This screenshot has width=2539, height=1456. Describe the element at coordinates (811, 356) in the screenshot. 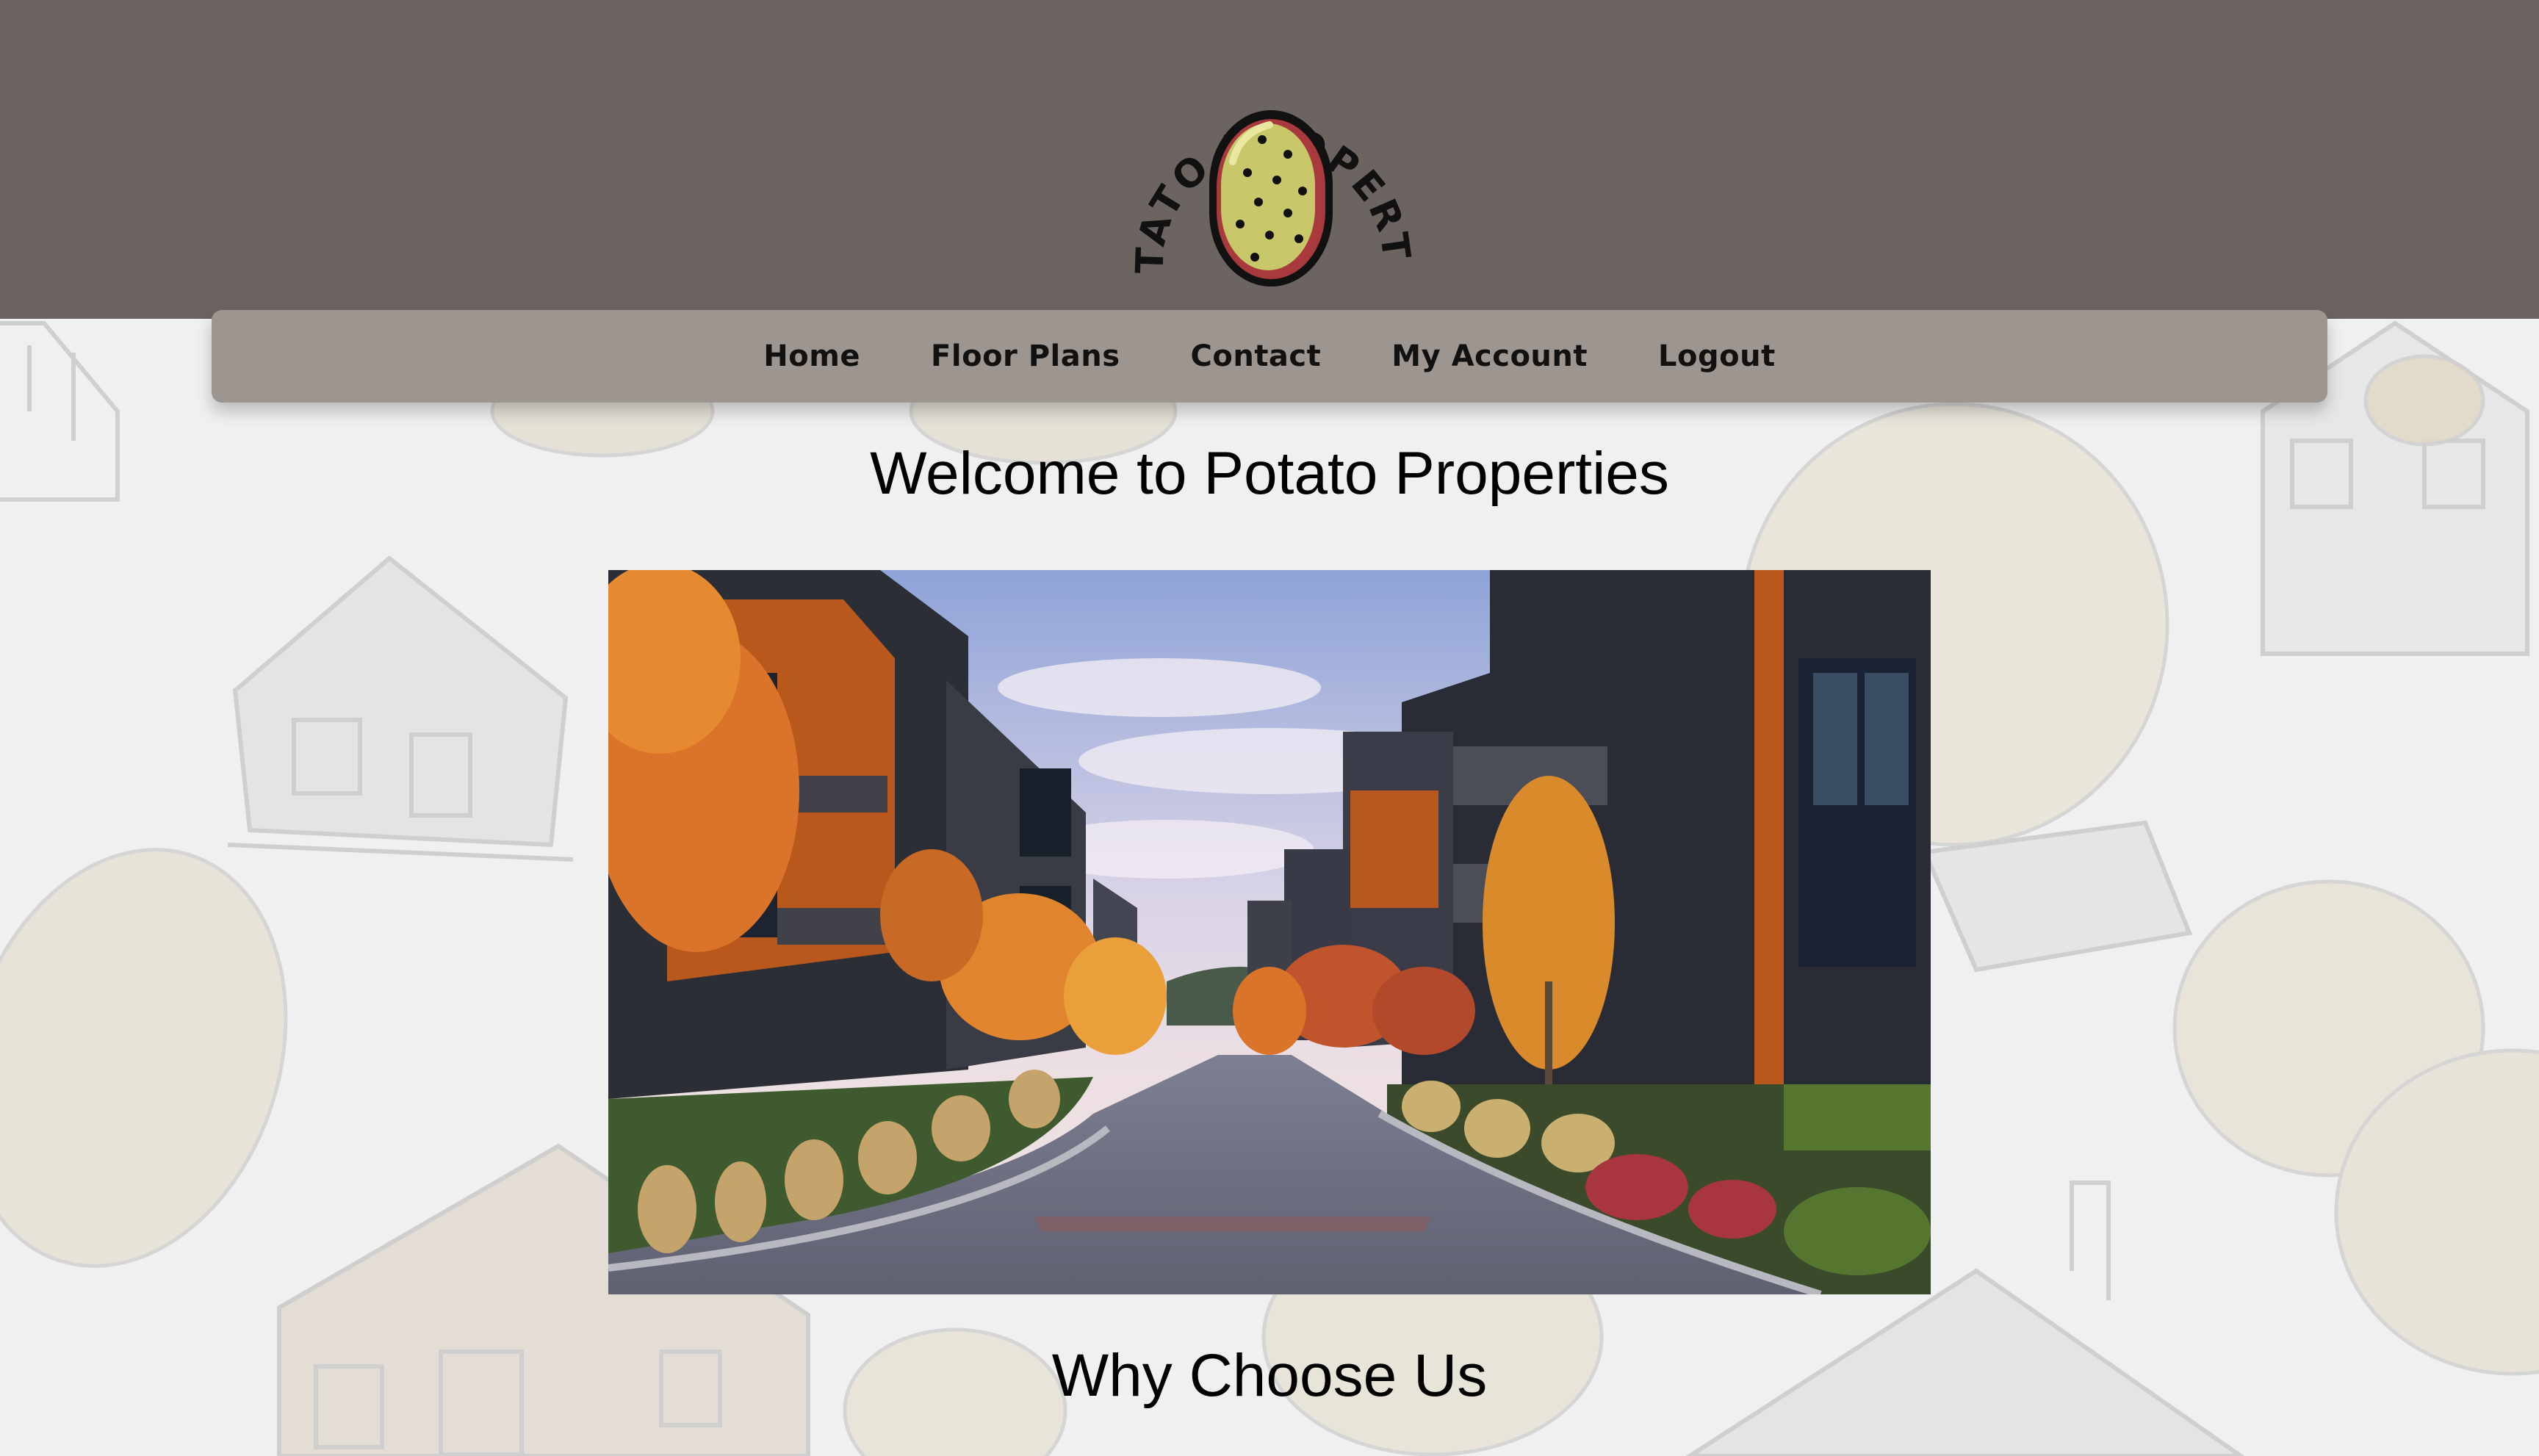

I see `nav-home-link: Home` at that location.